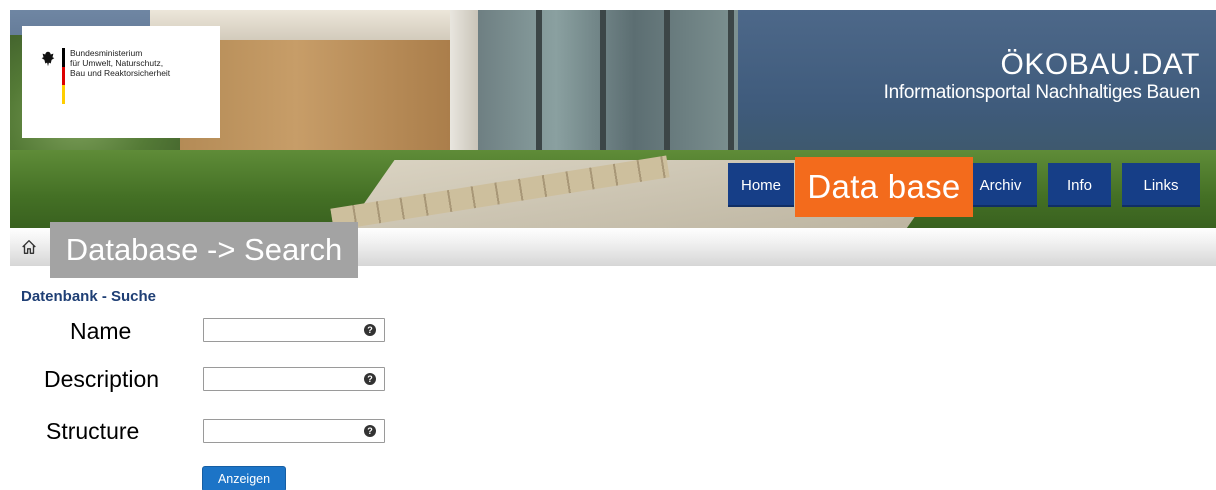 The height and width of the screenshot is (490, 1216). I want to click on site-subtitle: Informationsportal Nachhaltiges Bauen, so click(1042, 92).